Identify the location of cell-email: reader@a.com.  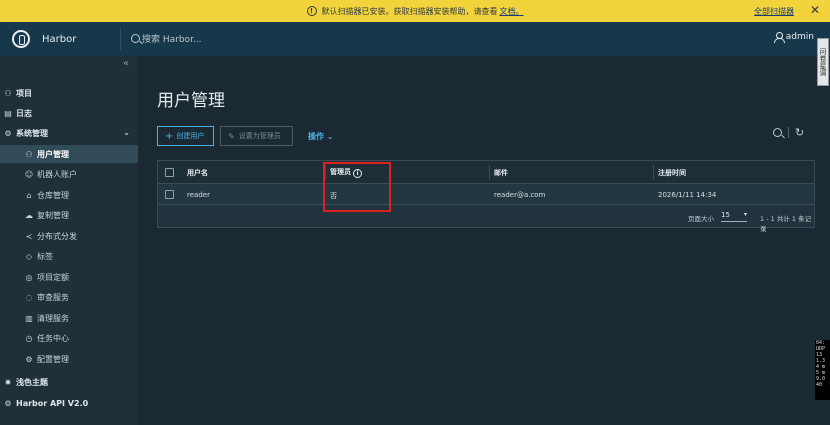
(520, 195).